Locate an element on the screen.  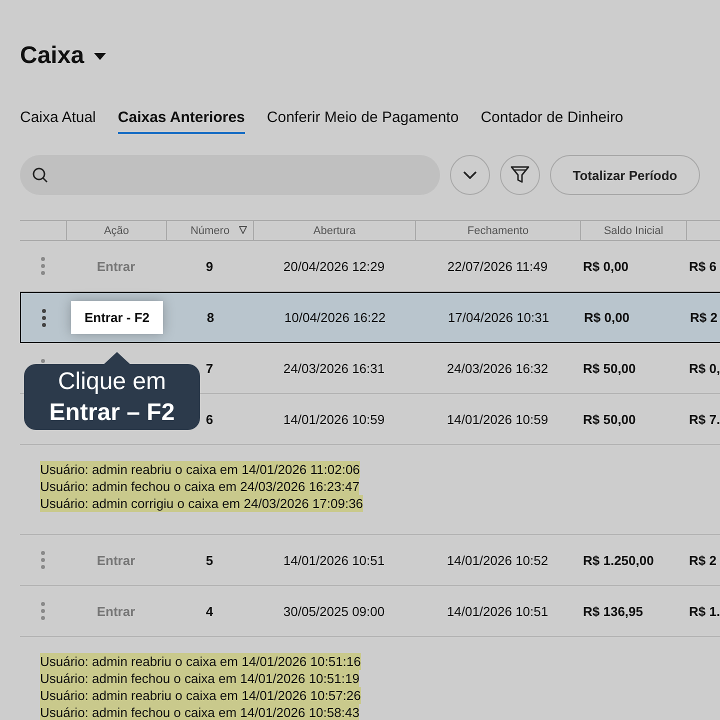
table-cell-text: R$ 7. is located at coordinates (704, 419).